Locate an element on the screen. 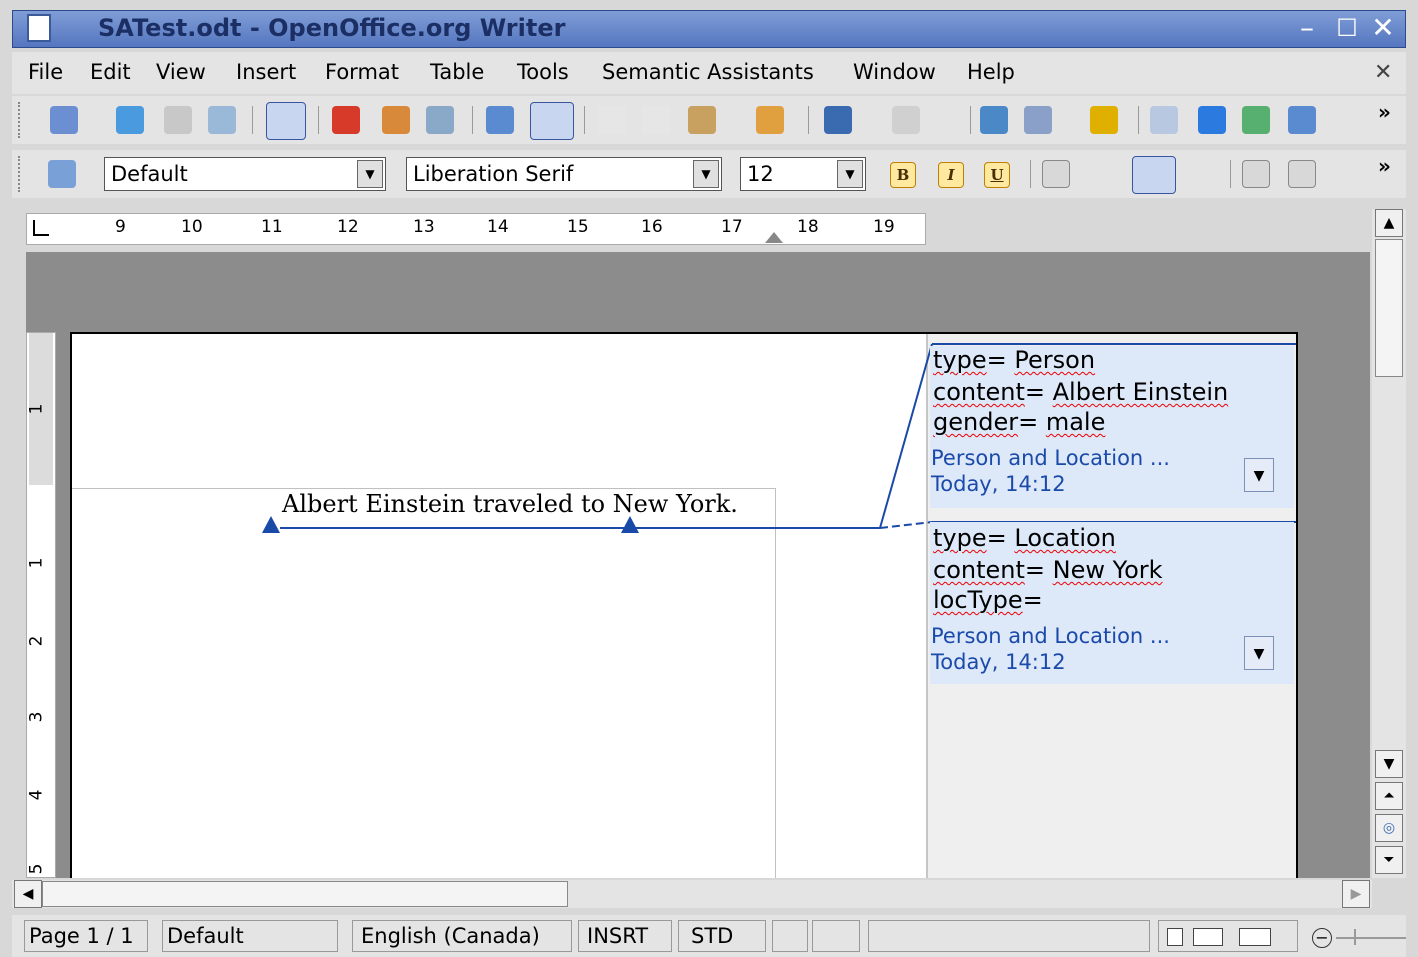  right-indent-marker-icon is located at coordinates (774, 237).